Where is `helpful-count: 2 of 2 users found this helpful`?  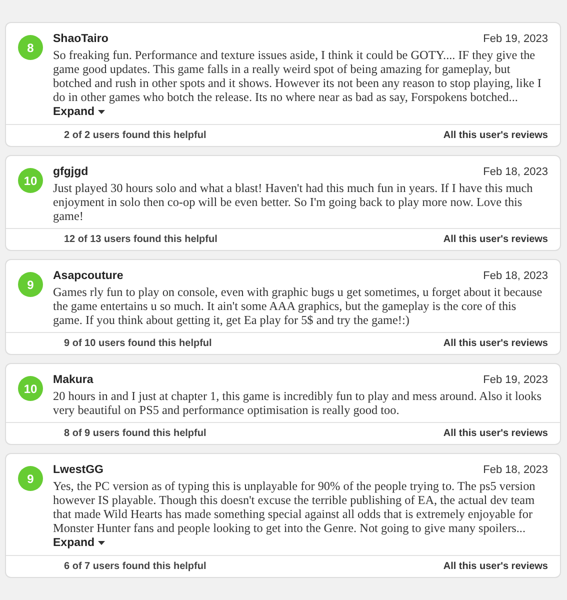 helpful-count: 2 of 2 users found this helpful is located at coordinates (135, 135).